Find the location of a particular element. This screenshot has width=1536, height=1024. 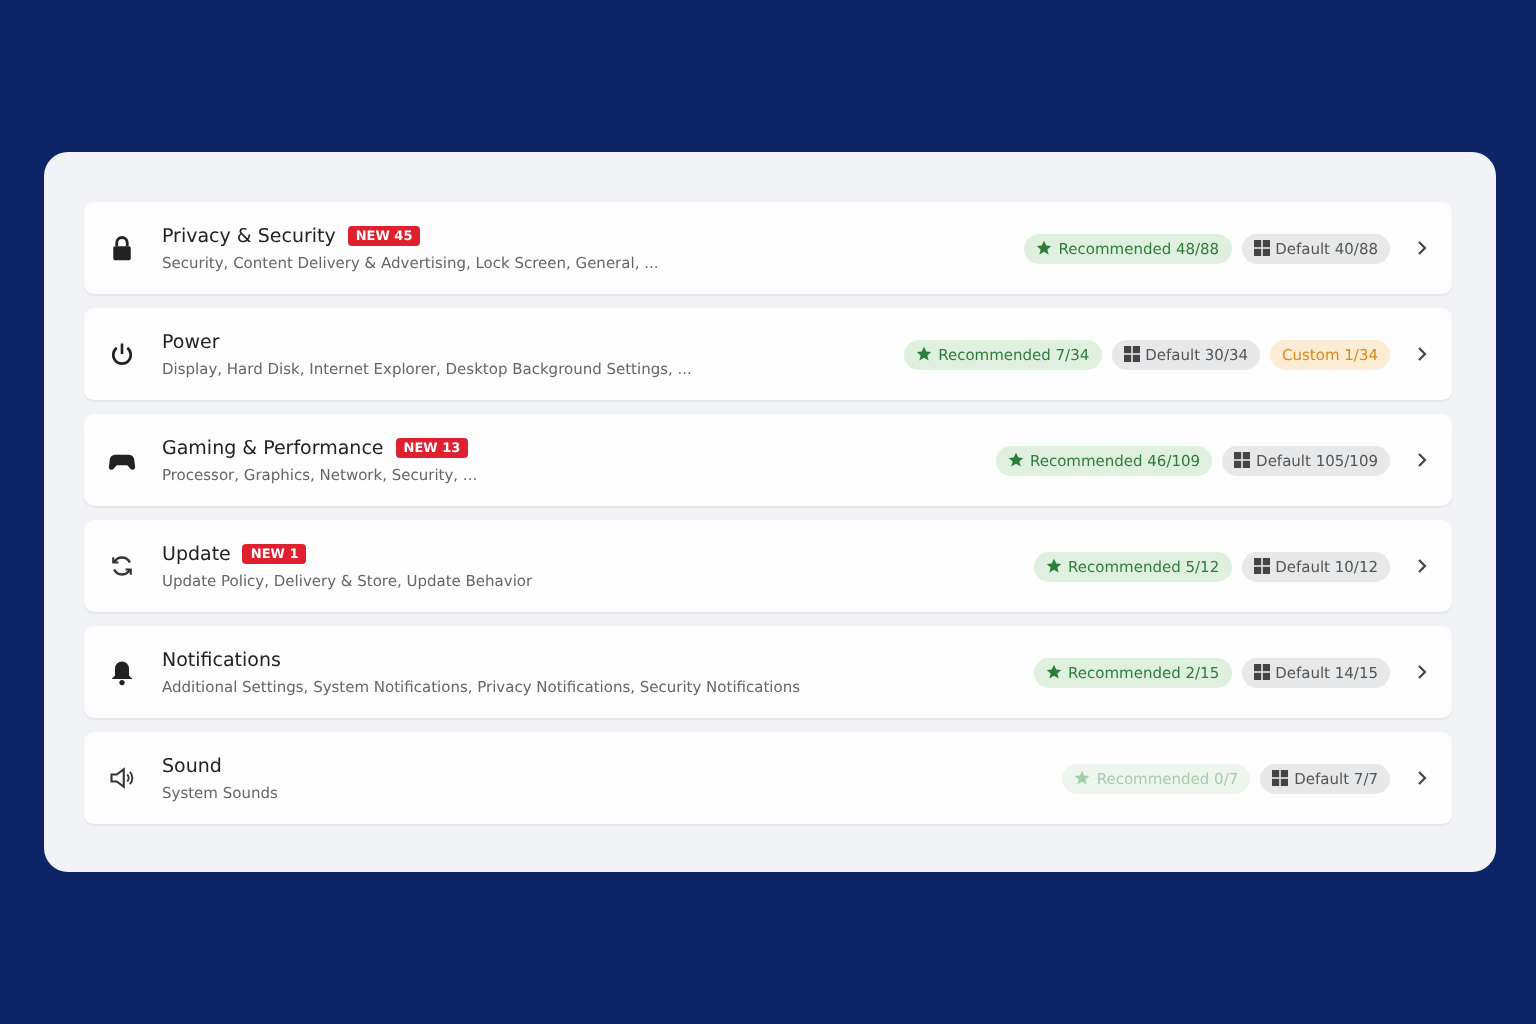

category-title: Notifications is located at coordinates (221, 660).